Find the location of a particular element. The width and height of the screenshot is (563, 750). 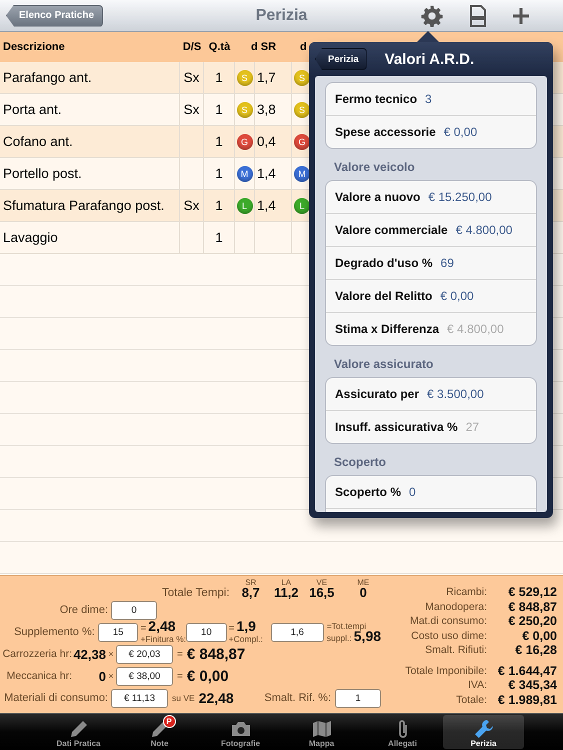

setting-label: Assicurato per is located at coordinates (377, 394).